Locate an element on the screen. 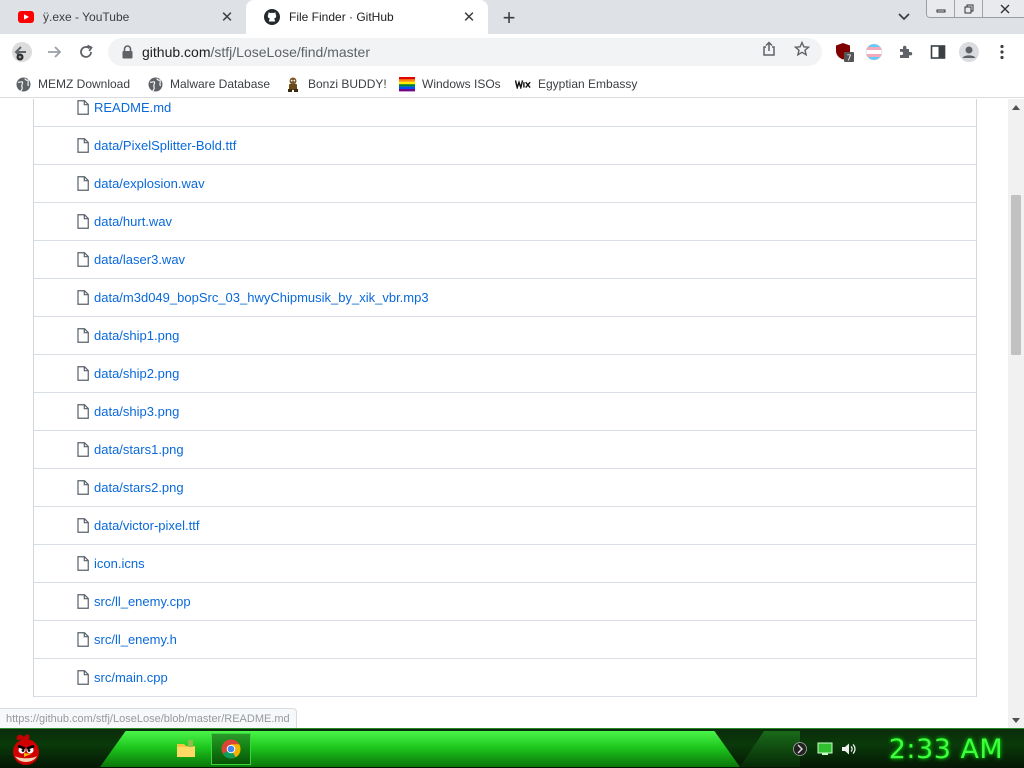 The image size is (1024, 768). file-name-link: data/stars1.png is located at coordinates (139, 449).